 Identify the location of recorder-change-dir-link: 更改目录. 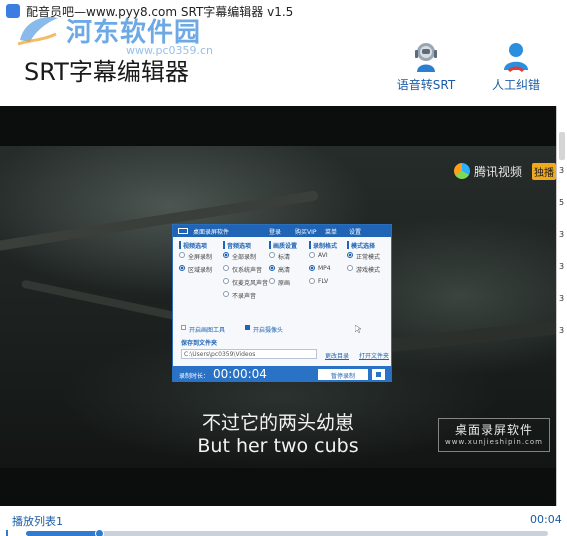
(337, 356).